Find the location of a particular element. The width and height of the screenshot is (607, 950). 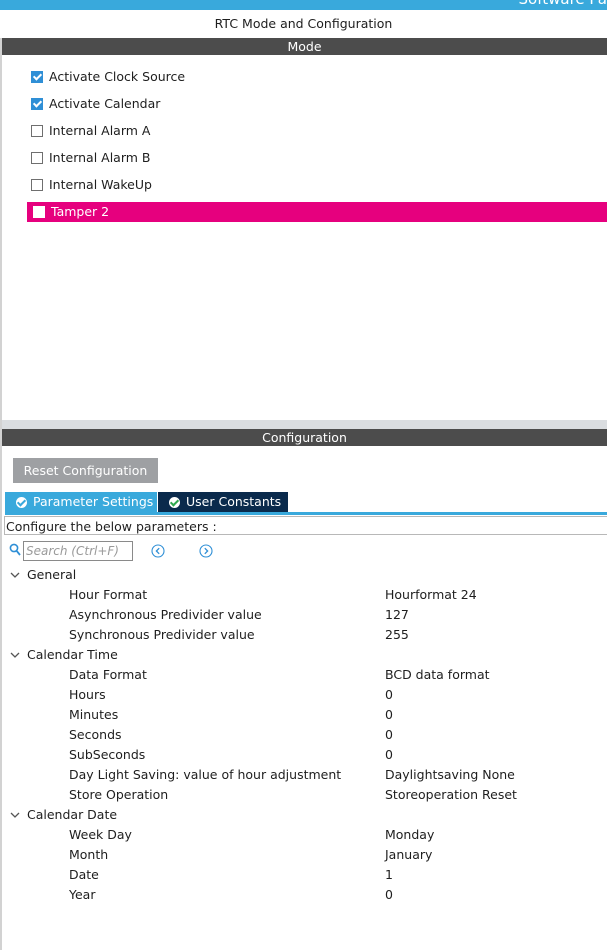

mode-item-internal-alarm-b: Internal Alarm B is located at coordinates (90, 158).